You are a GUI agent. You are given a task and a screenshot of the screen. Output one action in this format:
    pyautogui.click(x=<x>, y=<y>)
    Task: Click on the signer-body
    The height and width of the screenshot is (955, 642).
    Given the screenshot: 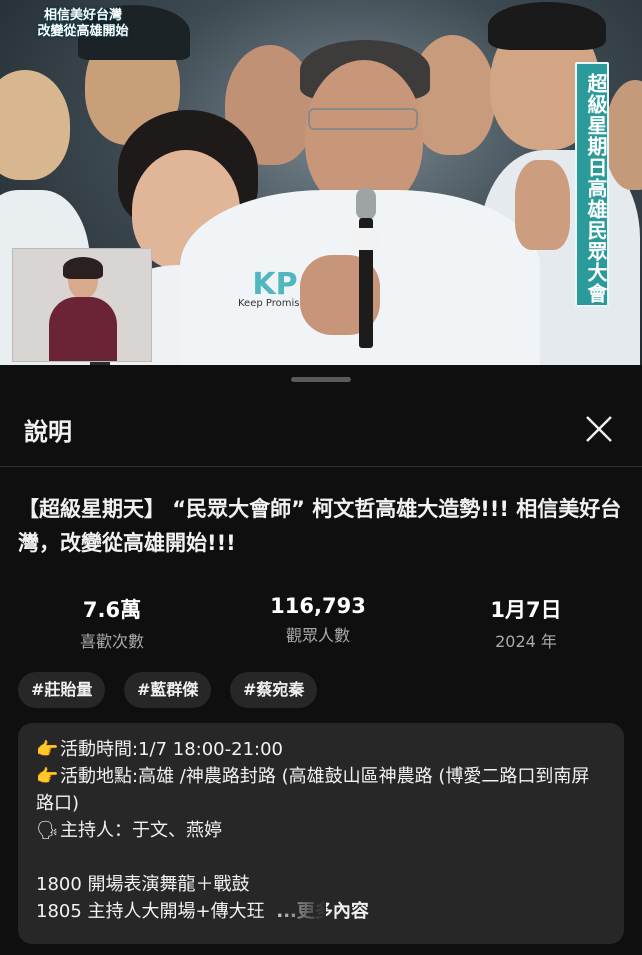 What is the action you would take?
    pyautogui.click(x=83, y=329)
    